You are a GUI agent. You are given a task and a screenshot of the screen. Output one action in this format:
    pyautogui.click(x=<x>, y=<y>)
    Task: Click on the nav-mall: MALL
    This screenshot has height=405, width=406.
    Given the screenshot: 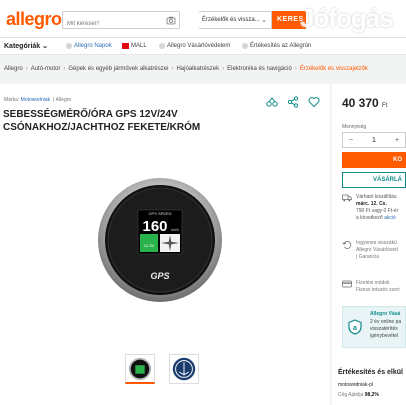 What is the action you would take?
    pyautogui.click(x=134, y=46)
    